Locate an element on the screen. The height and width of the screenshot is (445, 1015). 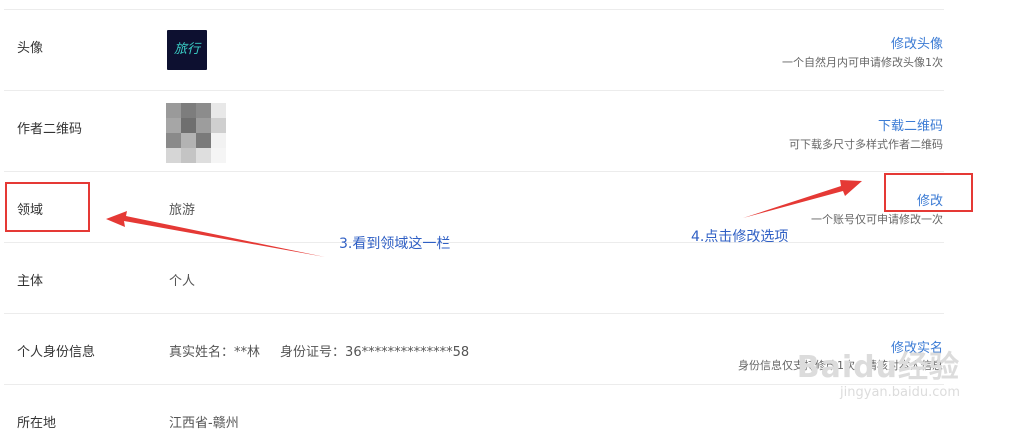
watermark: Baidu经验 jingyan.baidu.com is located at coordinates (878, 377).